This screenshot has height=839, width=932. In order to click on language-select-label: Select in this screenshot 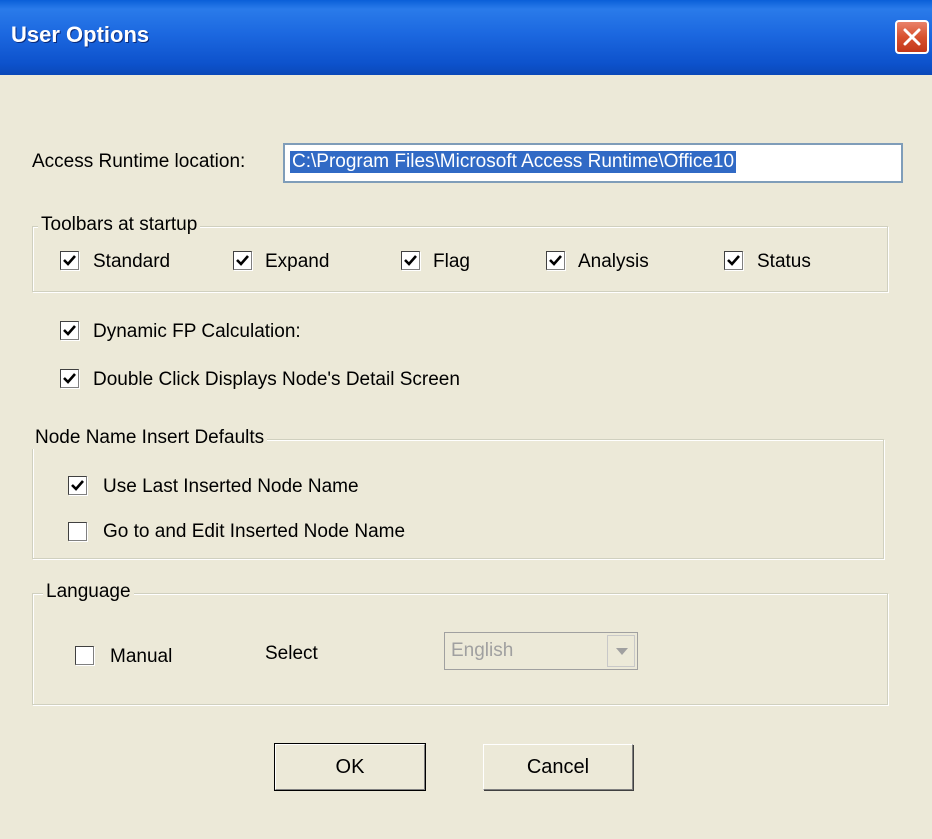, I will do `click(291, 653)`.